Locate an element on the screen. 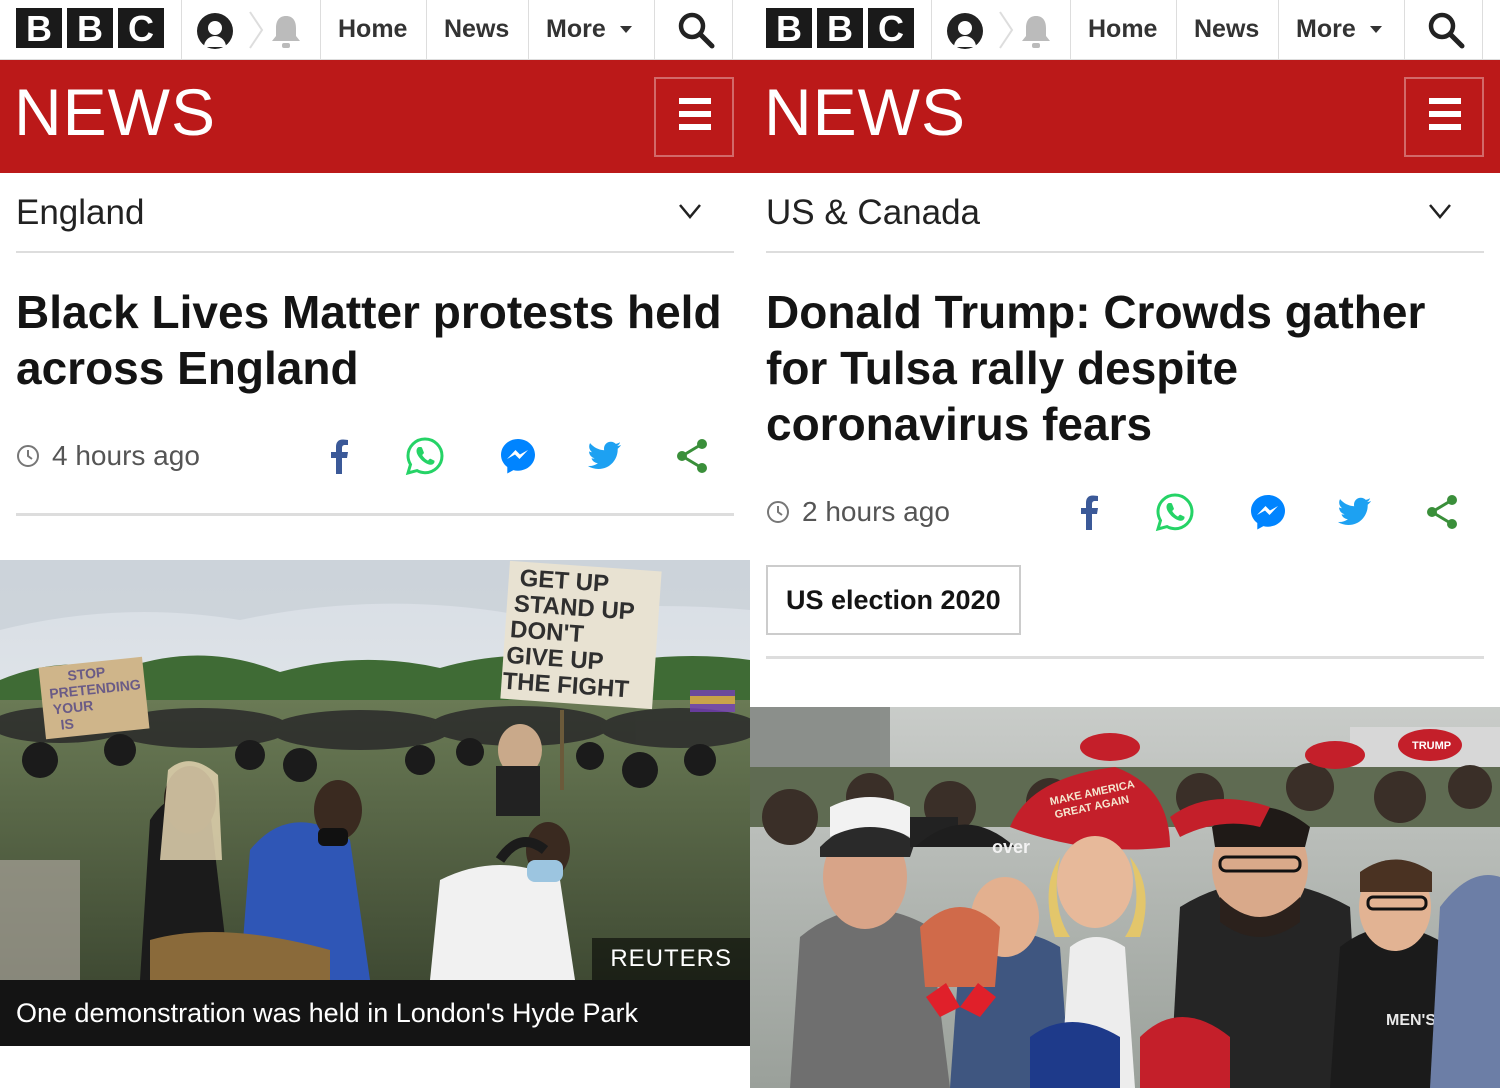  article-meta-row: 4 hours ago is located at coordinates (375, 476).